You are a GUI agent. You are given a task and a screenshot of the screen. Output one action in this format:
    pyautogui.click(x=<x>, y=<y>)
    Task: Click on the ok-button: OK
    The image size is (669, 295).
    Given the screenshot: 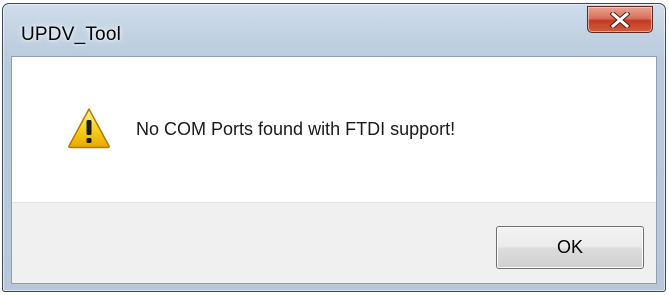 What is the action you would take?
    pyautogui.click(x=570, y=247)
    